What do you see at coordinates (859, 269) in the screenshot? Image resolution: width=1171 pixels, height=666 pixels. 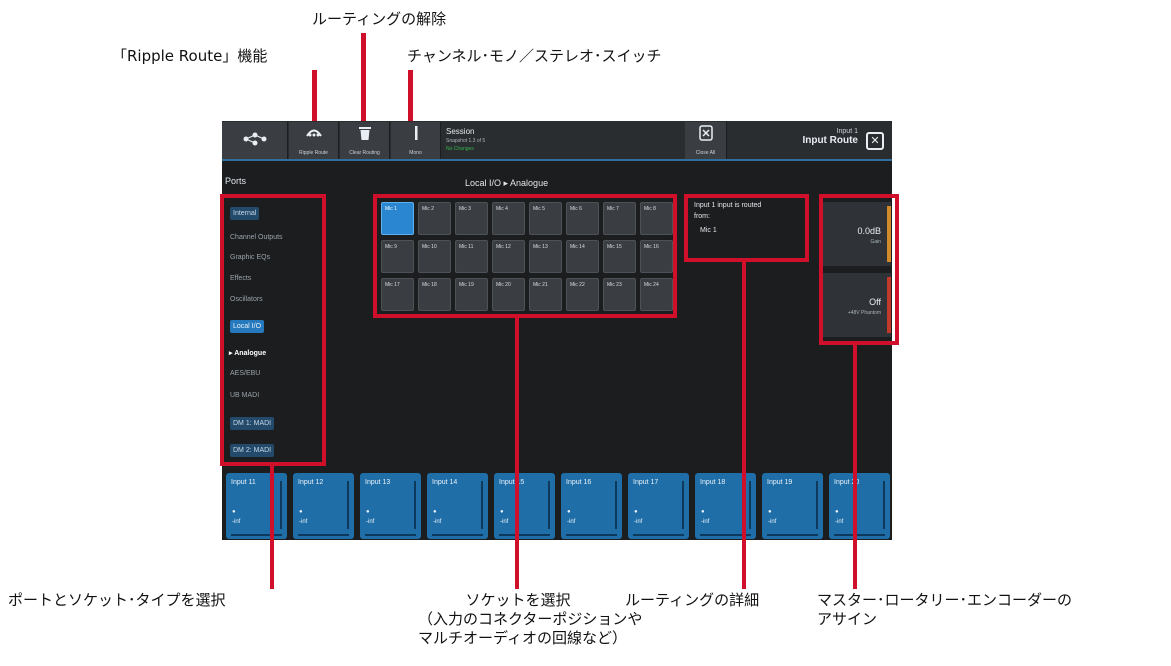 I see `highlight-encoders` at bounding box center [859, 269].